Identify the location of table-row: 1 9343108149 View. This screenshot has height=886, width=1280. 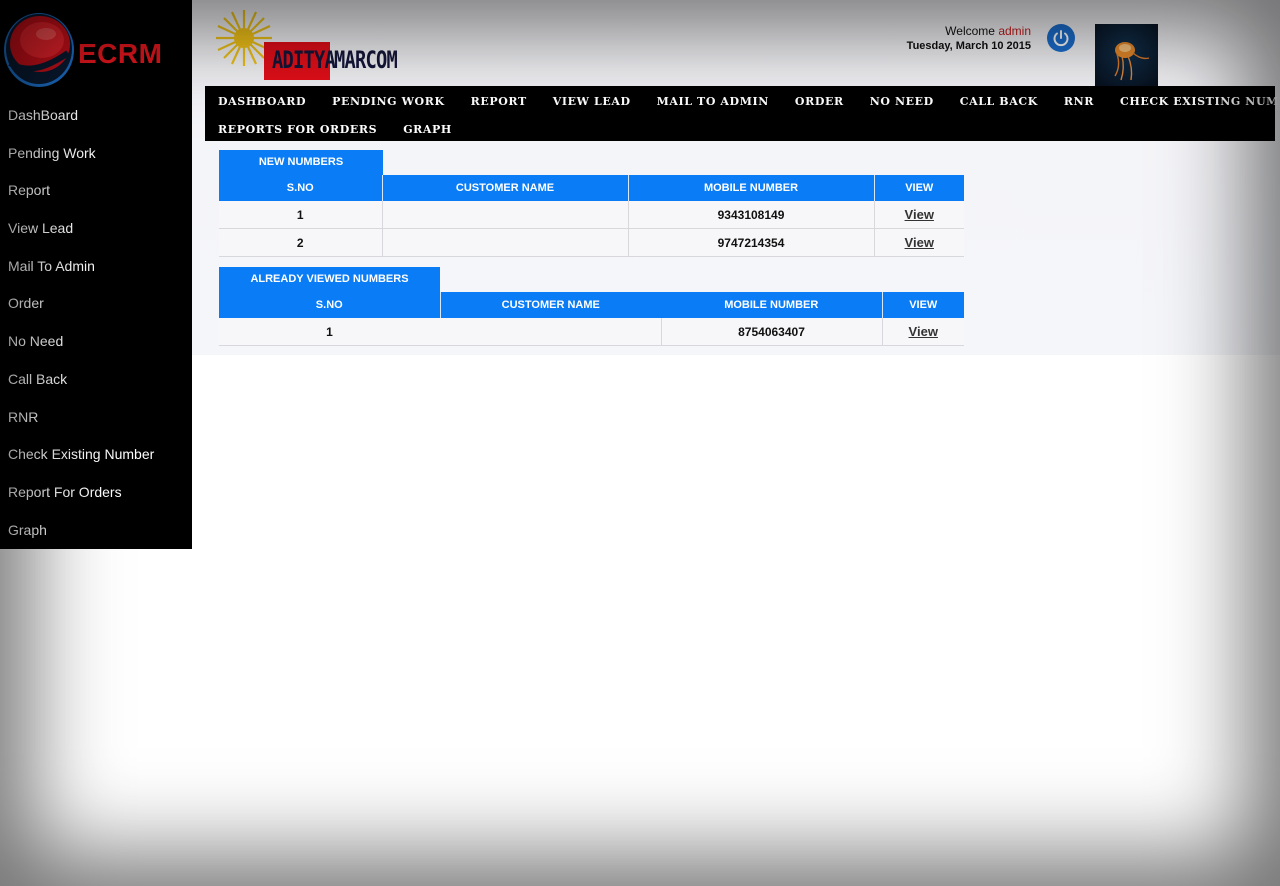
(591, 215).